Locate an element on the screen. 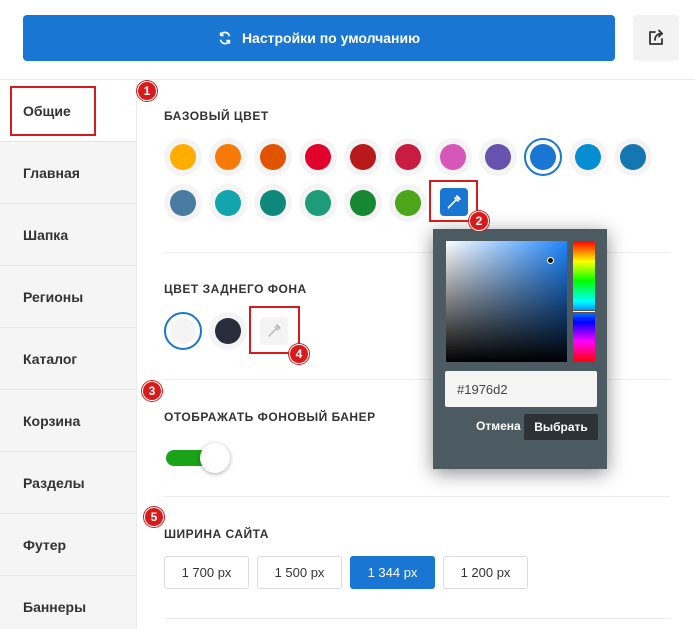 The image size is (695, 629). sidebar-item-sections: Разделы is located at coordinates (68, 483).